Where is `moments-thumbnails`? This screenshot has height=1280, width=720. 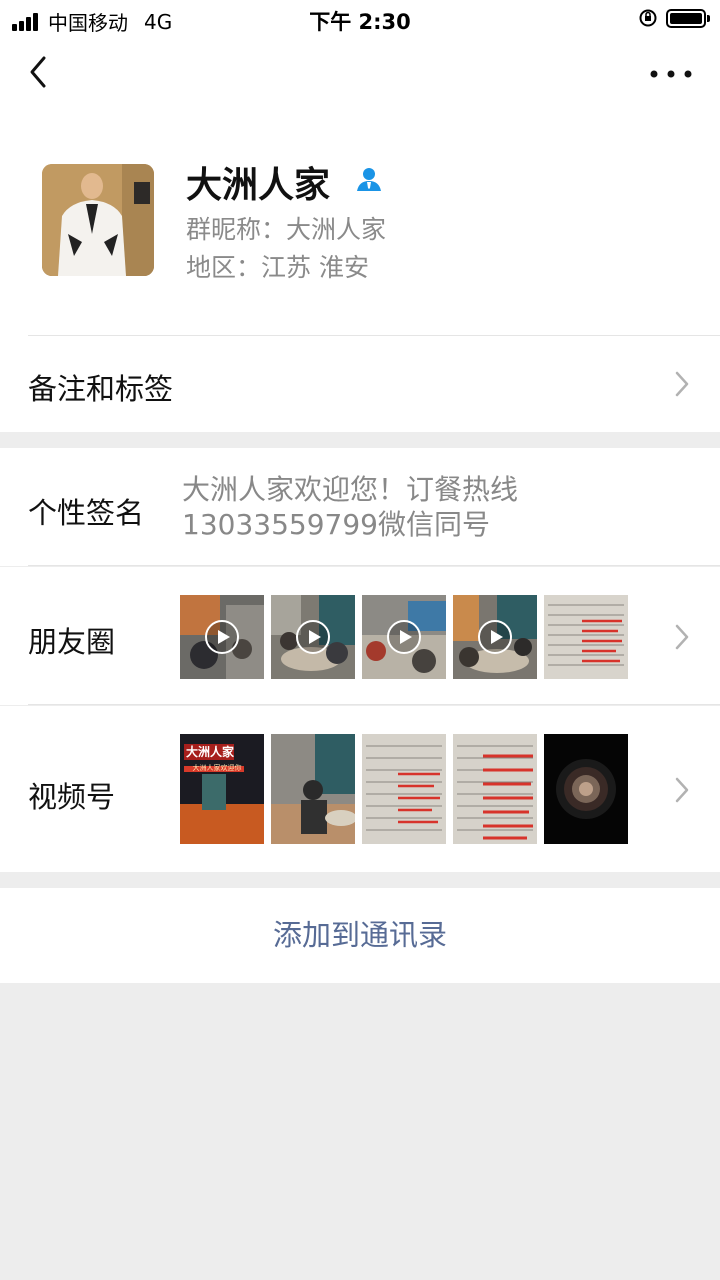
moments-thumbnails is located at coordinates (407, 637).